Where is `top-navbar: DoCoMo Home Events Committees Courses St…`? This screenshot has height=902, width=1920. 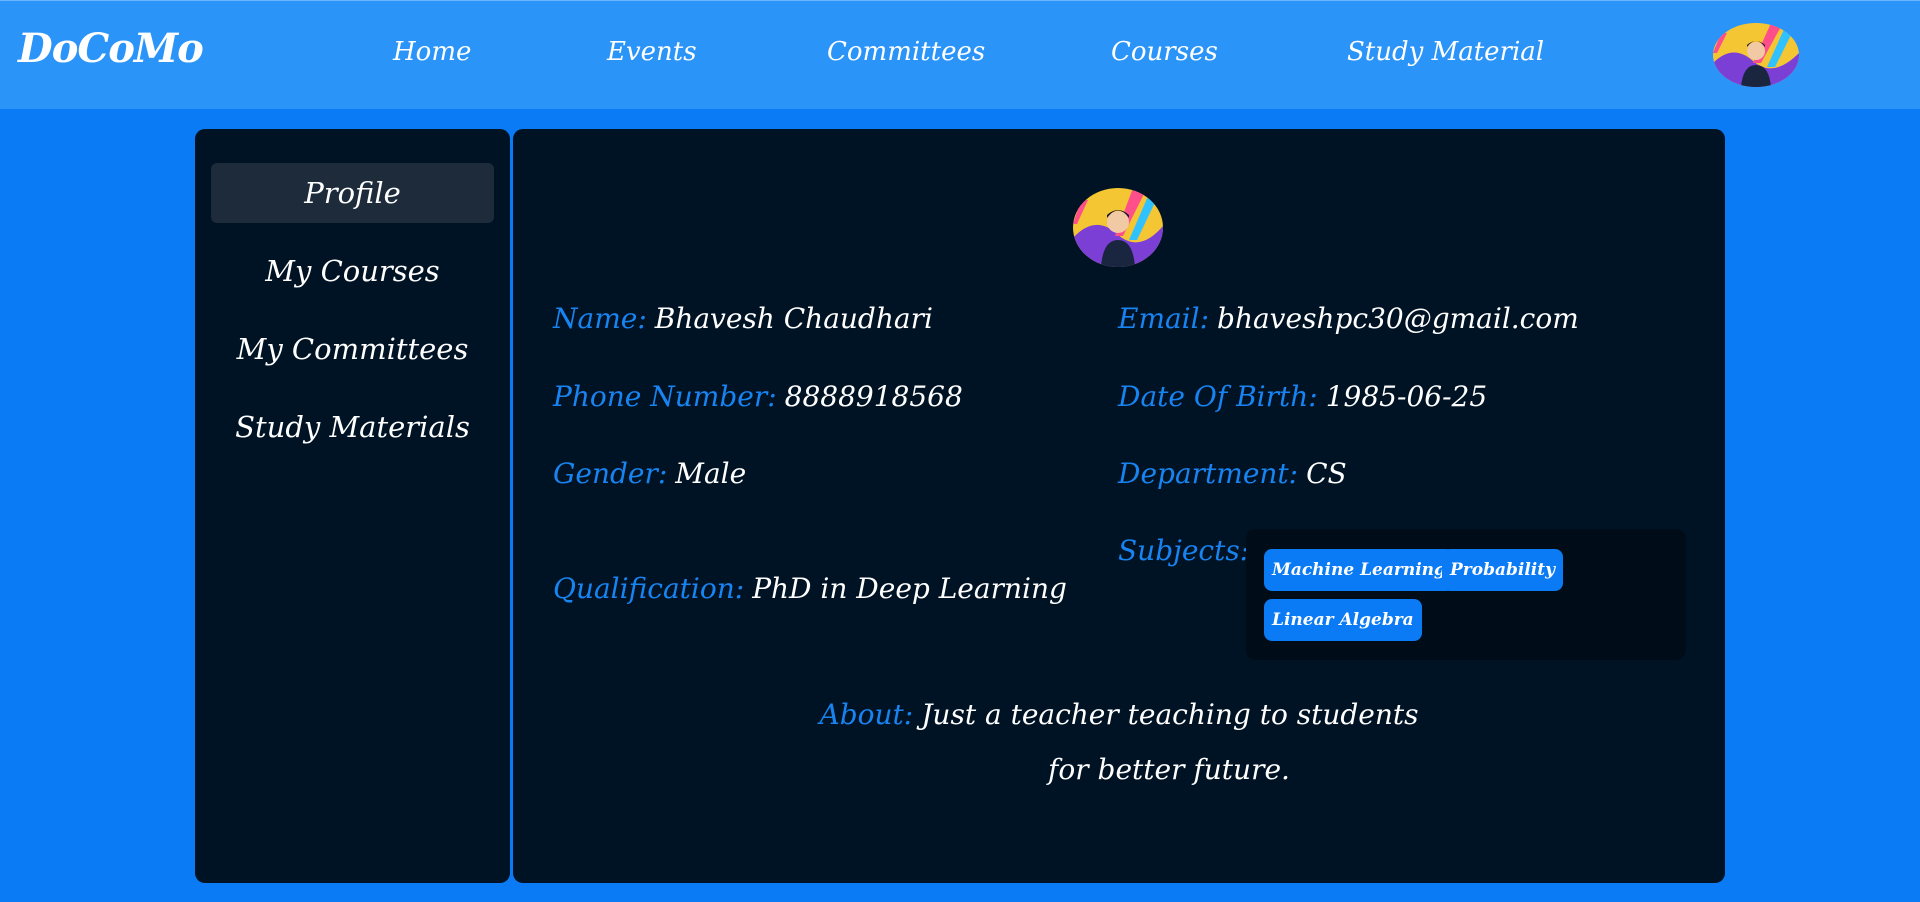
top-navbar: DoCoMo Home Events Committees Courses St… is located at coordinates (960, 54).